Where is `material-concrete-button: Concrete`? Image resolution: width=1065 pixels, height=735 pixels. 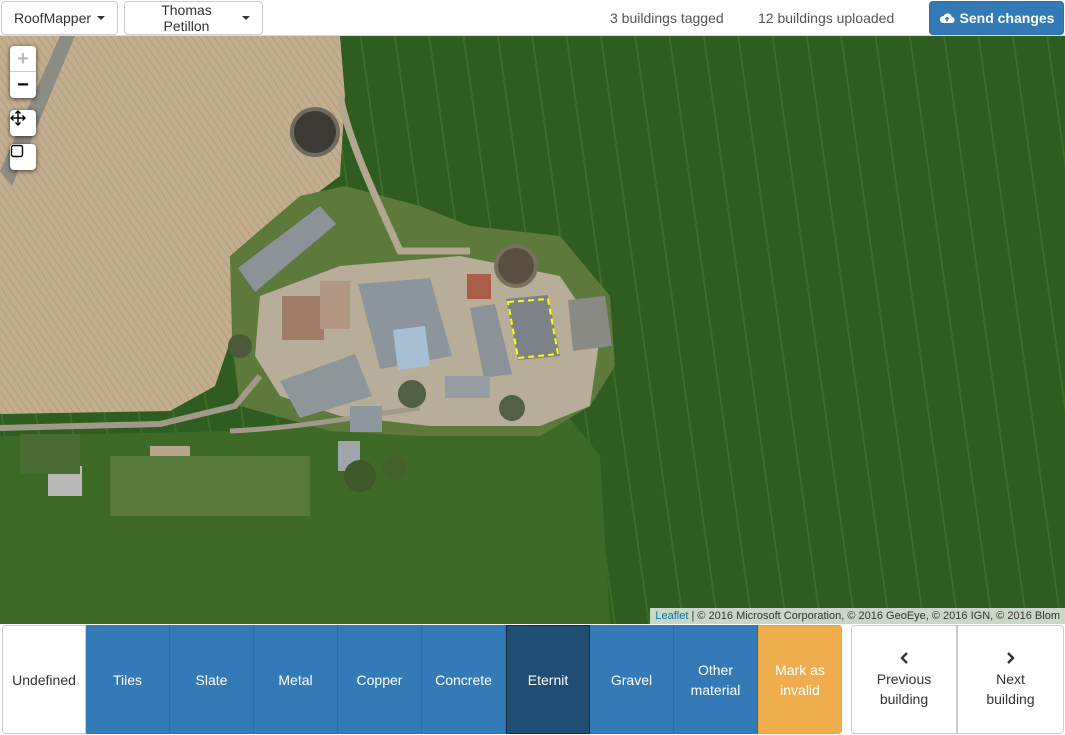 material-concrete-button: Concrete is located at coordinates (464, 679).